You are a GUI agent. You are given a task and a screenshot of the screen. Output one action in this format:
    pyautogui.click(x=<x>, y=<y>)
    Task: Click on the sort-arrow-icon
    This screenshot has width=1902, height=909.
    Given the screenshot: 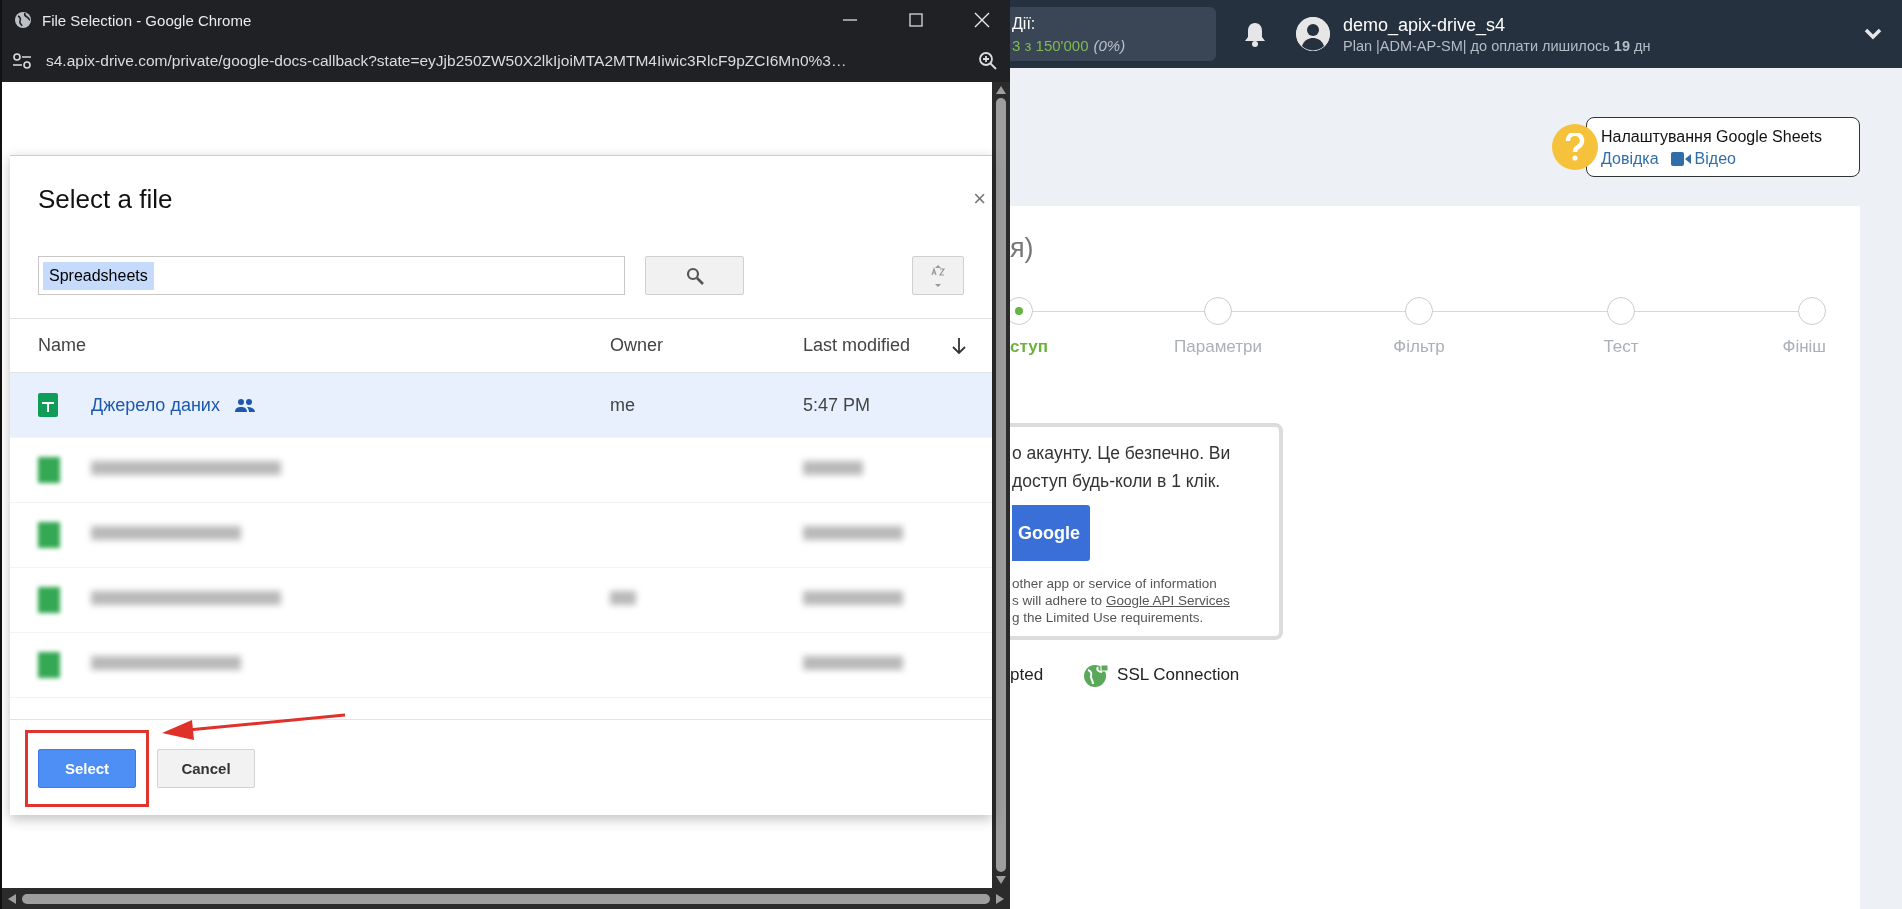 What is the action you would take?
    pyautogui.click(x=959, y=345)
    